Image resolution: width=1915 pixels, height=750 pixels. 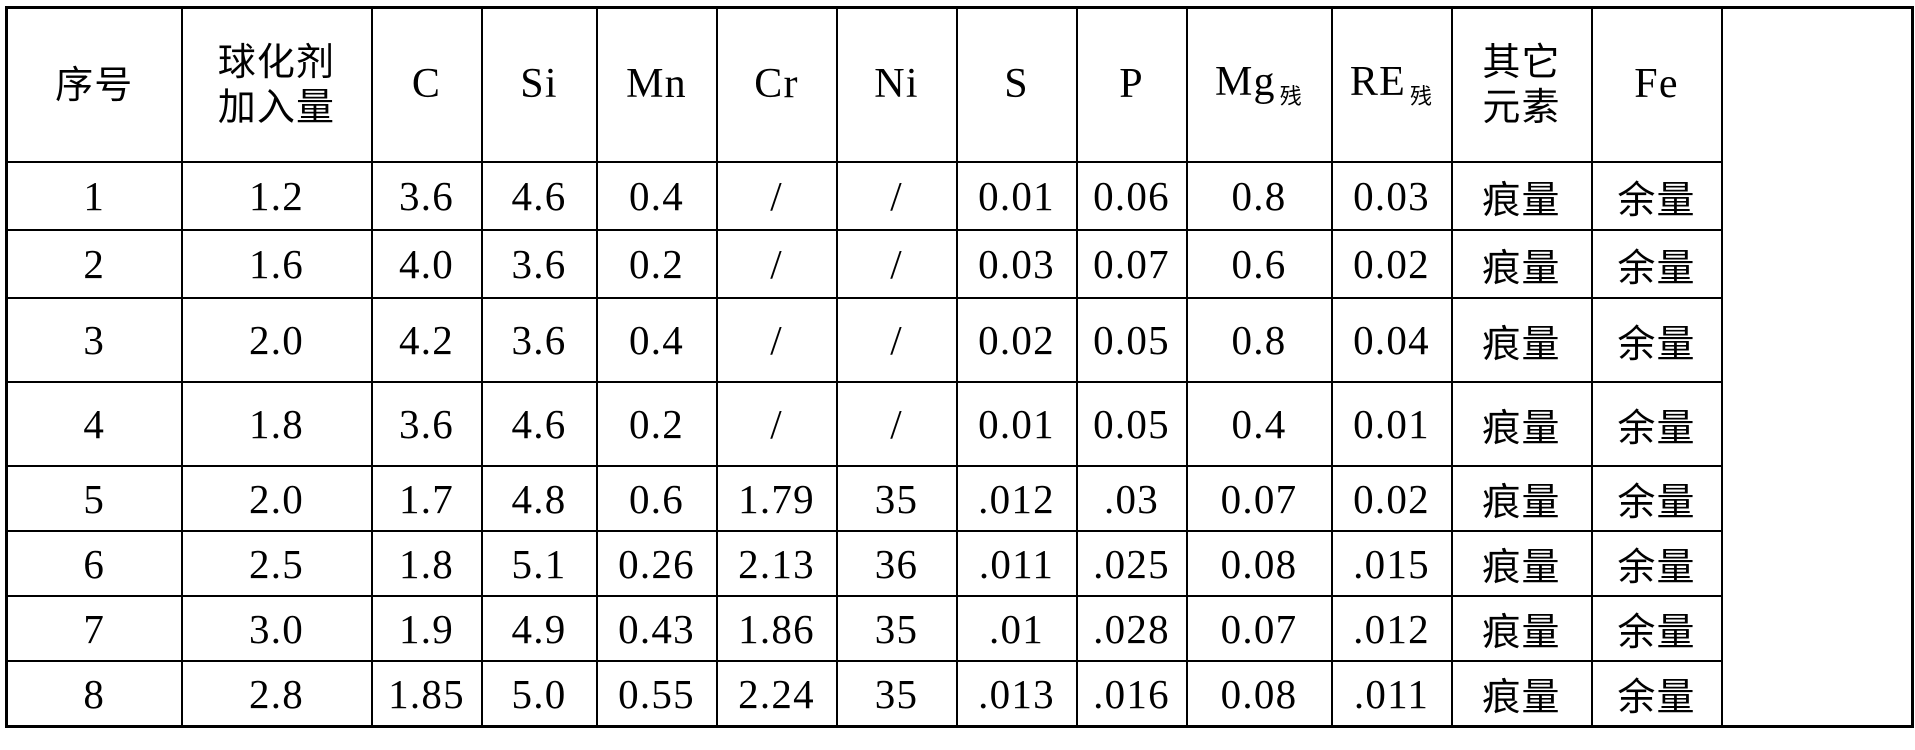 What do you see at coordinates (776, 563) in the screenshot?
I see `table-cell-cr: 2.13` at bounding box center [776, 563].